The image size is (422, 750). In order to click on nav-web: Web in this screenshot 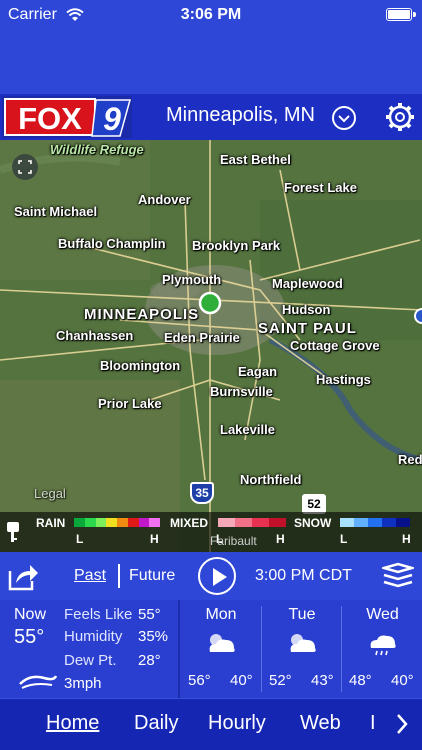, I will do `click(320, 723)`.